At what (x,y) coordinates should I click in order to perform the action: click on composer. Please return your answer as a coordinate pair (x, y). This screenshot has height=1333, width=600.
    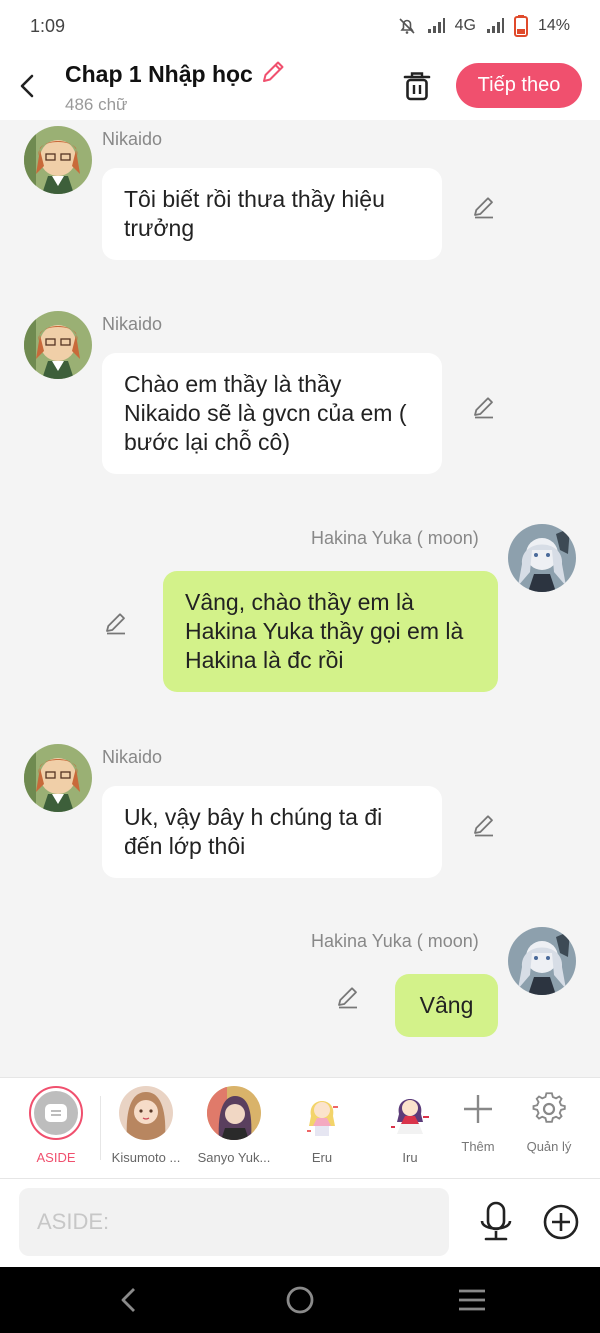
    Looking at the image, I should click on (300, 1223).